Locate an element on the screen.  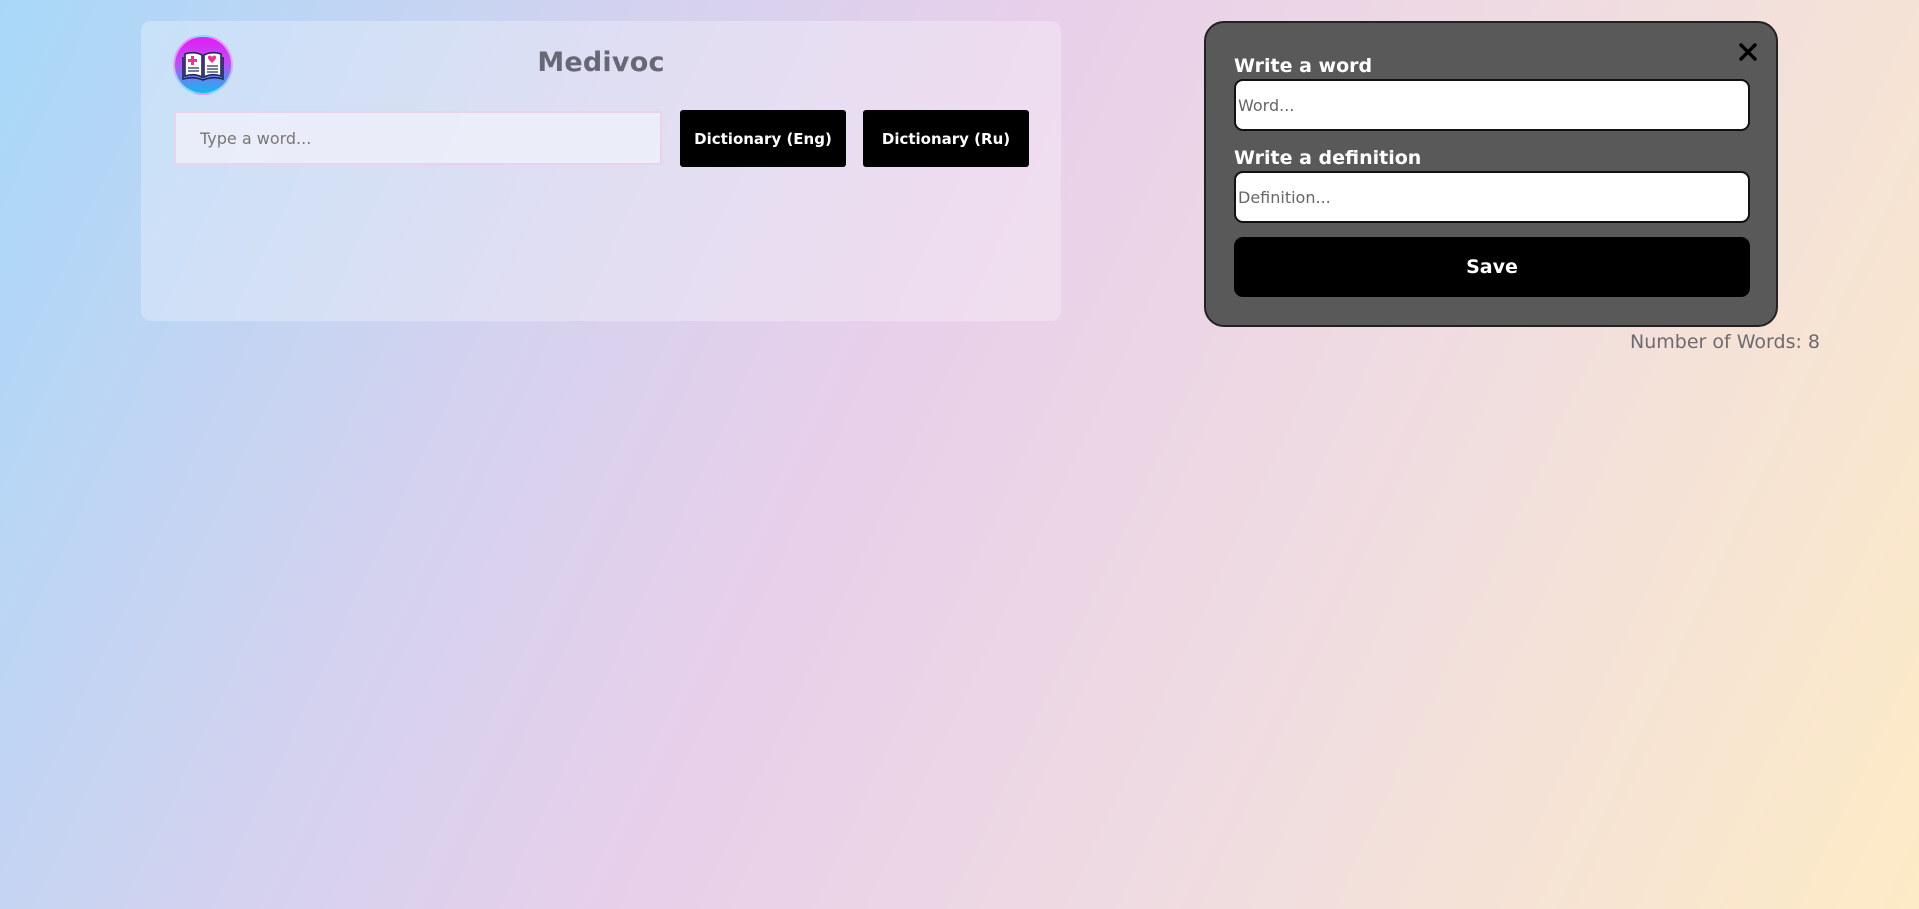
word-input is located at coordinates (1492, 105).